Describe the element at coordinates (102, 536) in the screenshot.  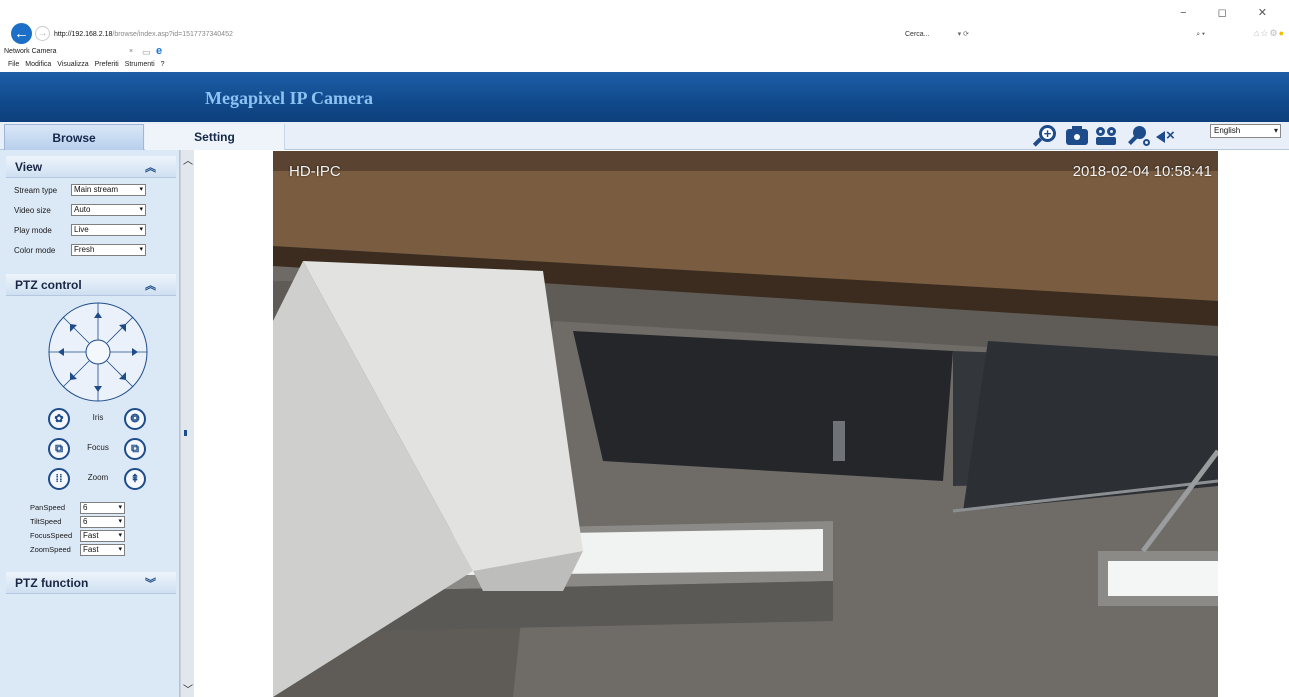
I see `focus-speed-select: Fast ▾` at that location.